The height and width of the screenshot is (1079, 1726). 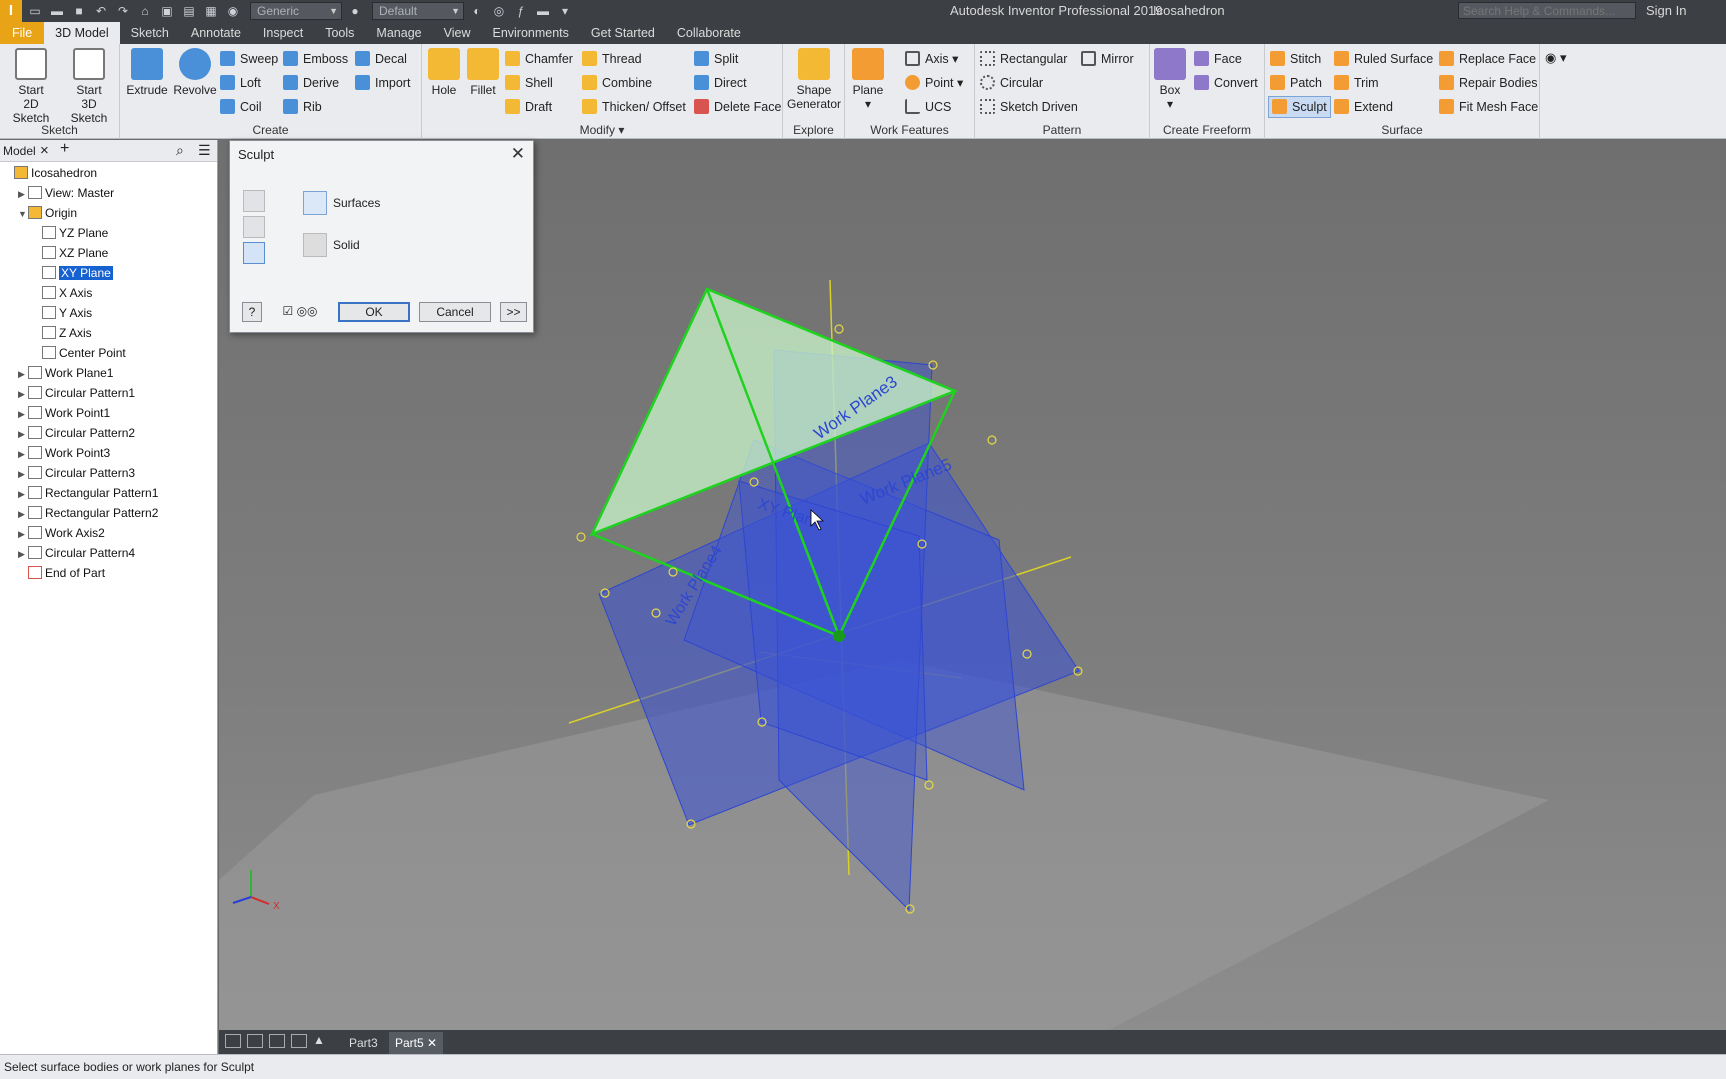 I want to click on axis-button: Axis ▾, so click(x=931, y=59).